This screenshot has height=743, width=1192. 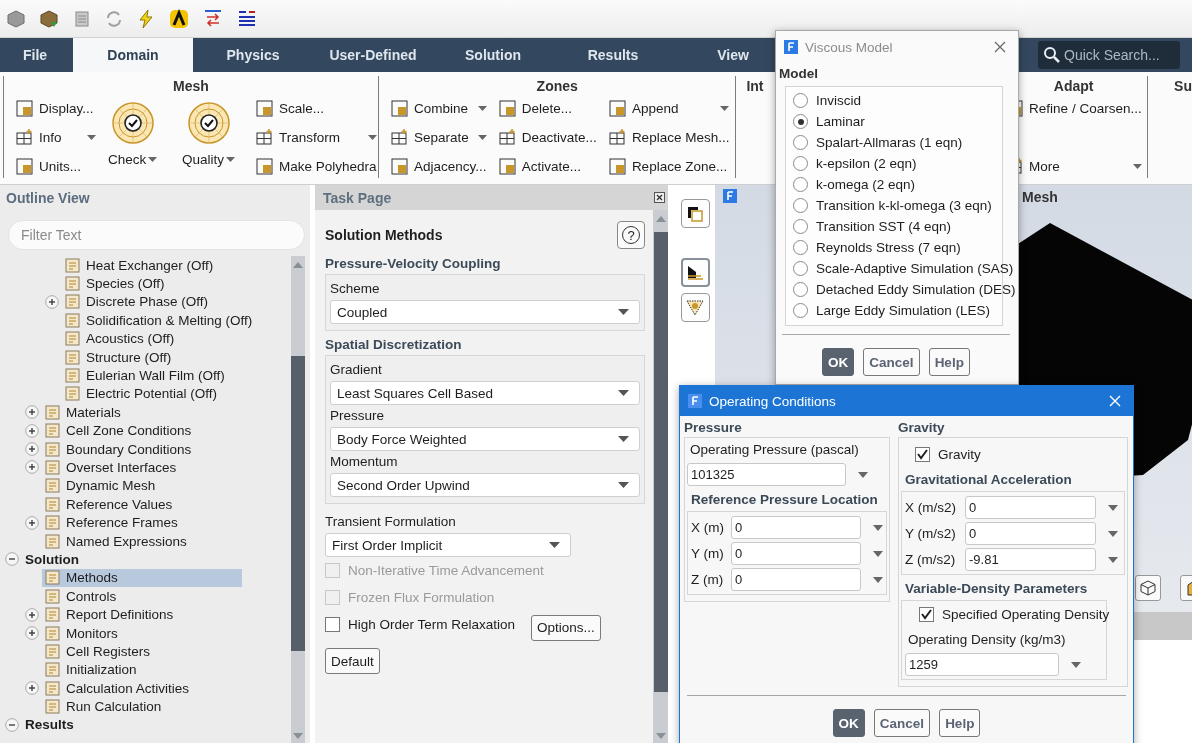 What do you see at coordinates (695, 272) in the screenshot?
I see `view-button` at bounding box center [695, 272].